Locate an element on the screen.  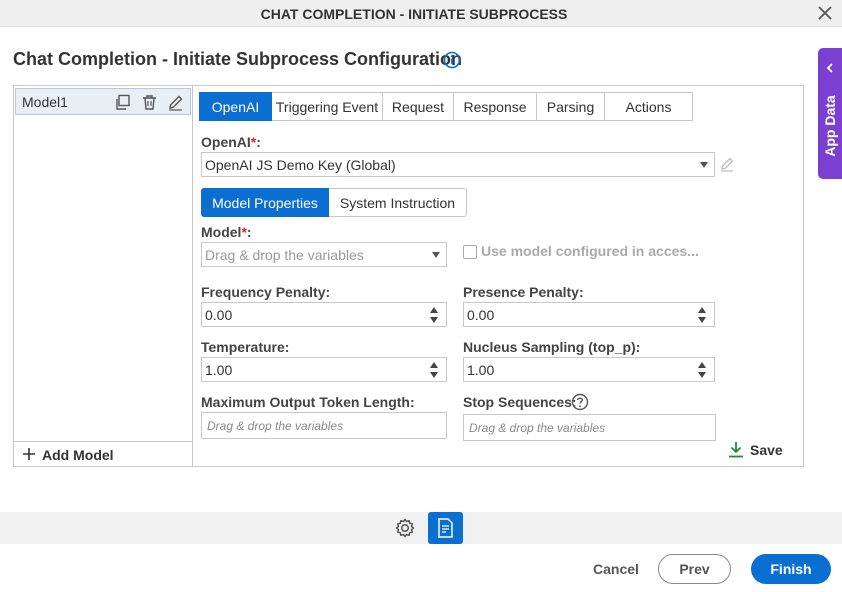
temperature-value: 1.00 is located at coordinates (219, 370).